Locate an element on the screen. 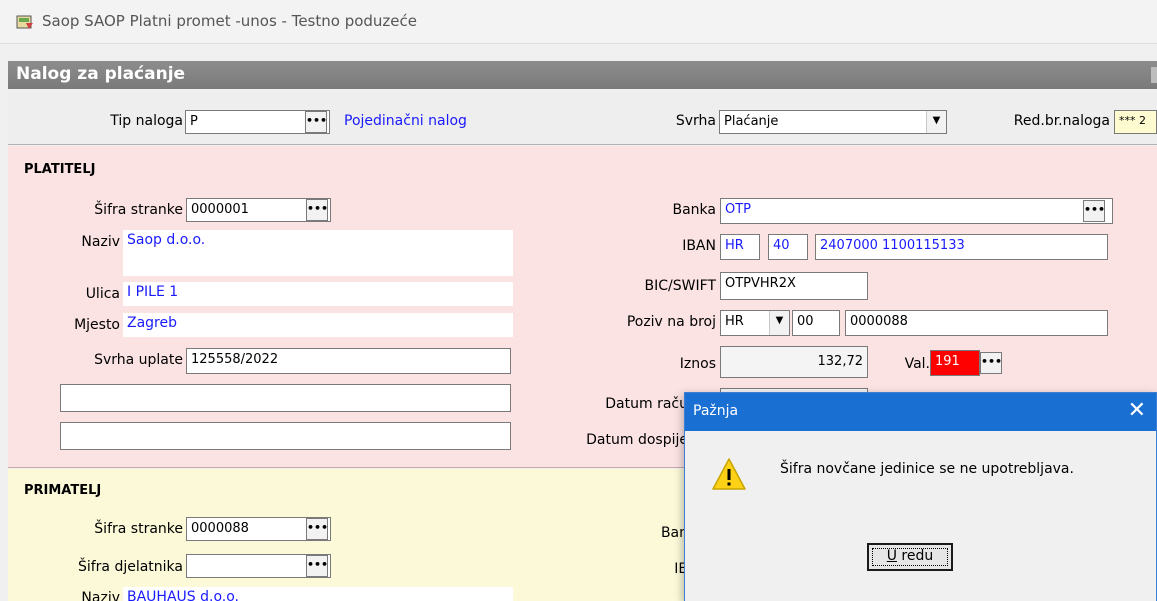  platitelj-svrha-uplate-label: Svrha uplate is located at coordinates (138, 360).